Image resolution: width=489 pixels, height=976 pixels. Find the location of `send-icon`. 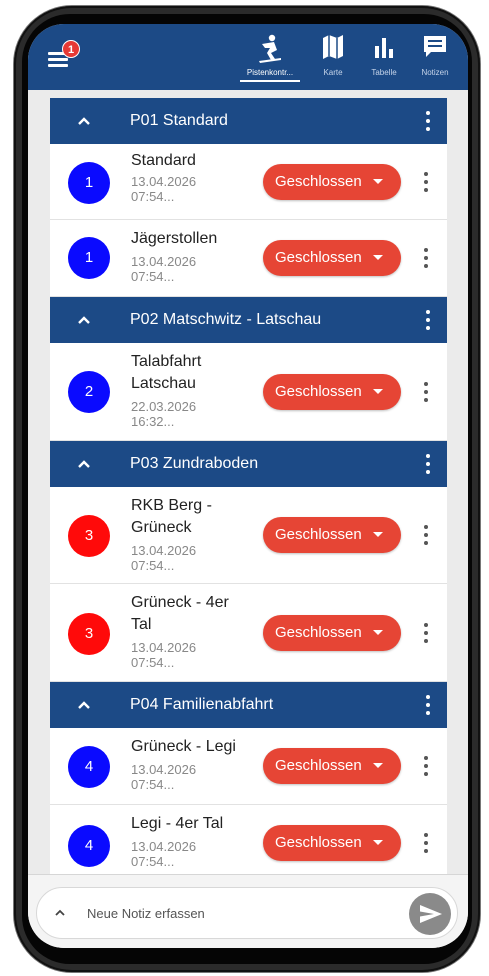

send-icon is located at coordinates (431, 914).